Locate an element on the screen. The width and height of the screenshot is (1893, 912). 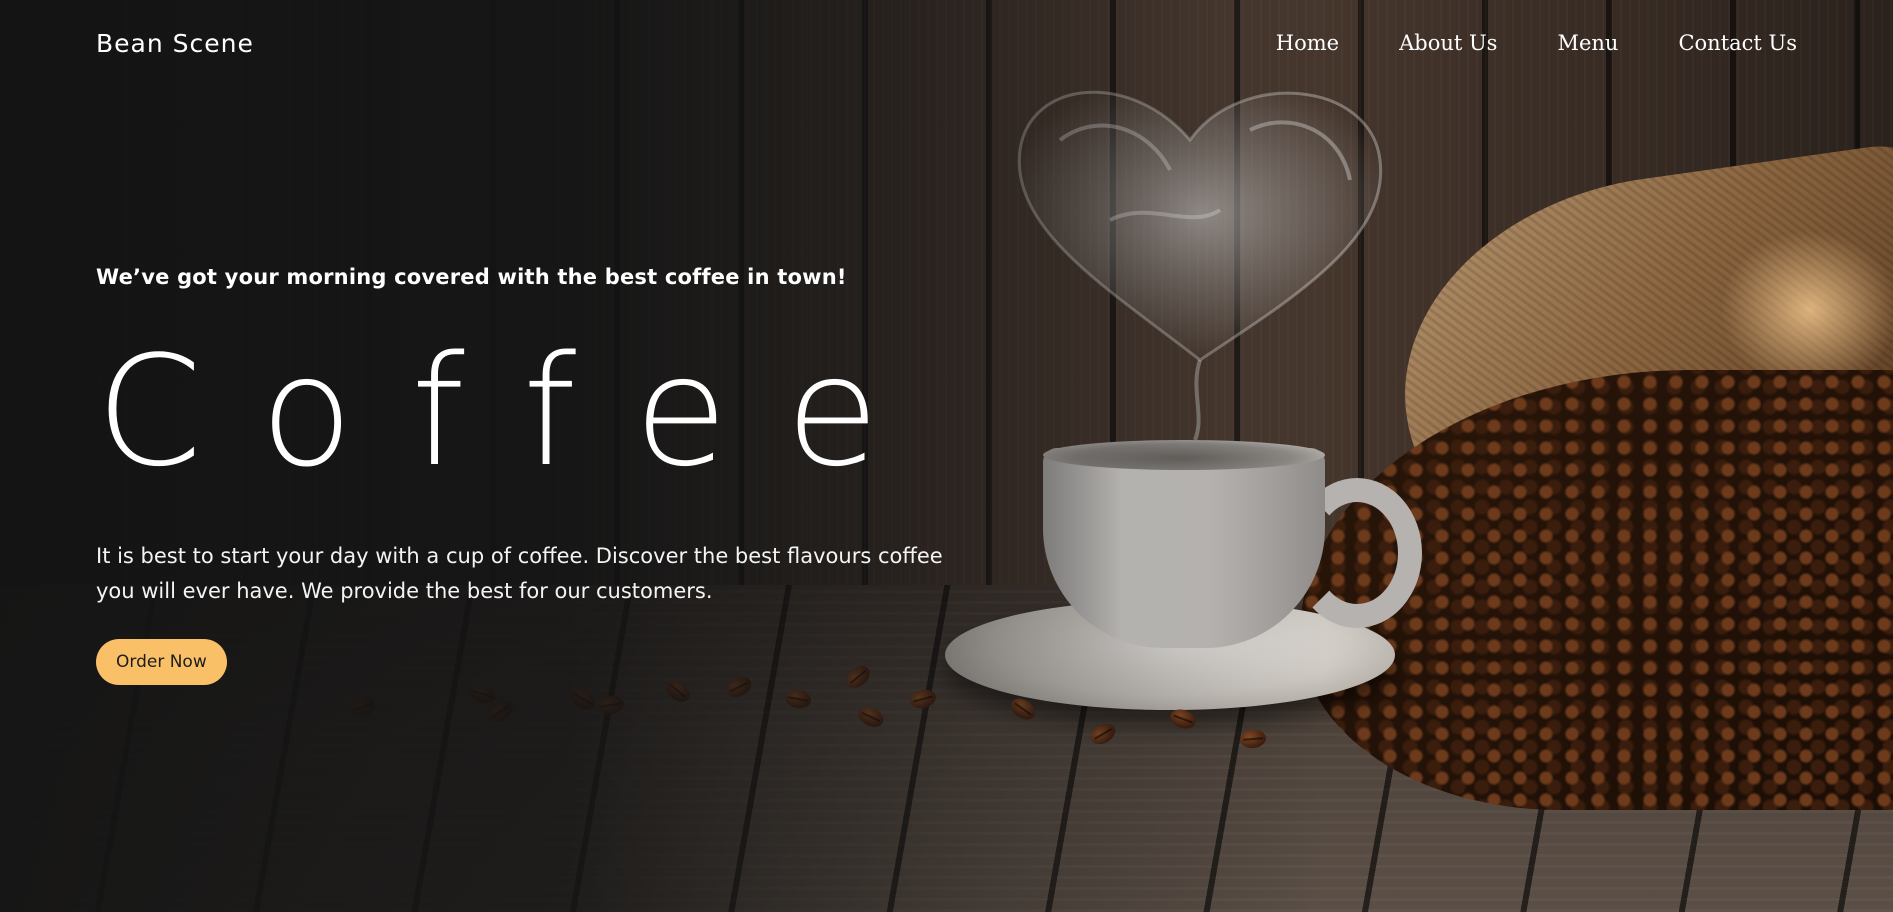
nav-link-home: Home is located at coordinates (1307, 43).